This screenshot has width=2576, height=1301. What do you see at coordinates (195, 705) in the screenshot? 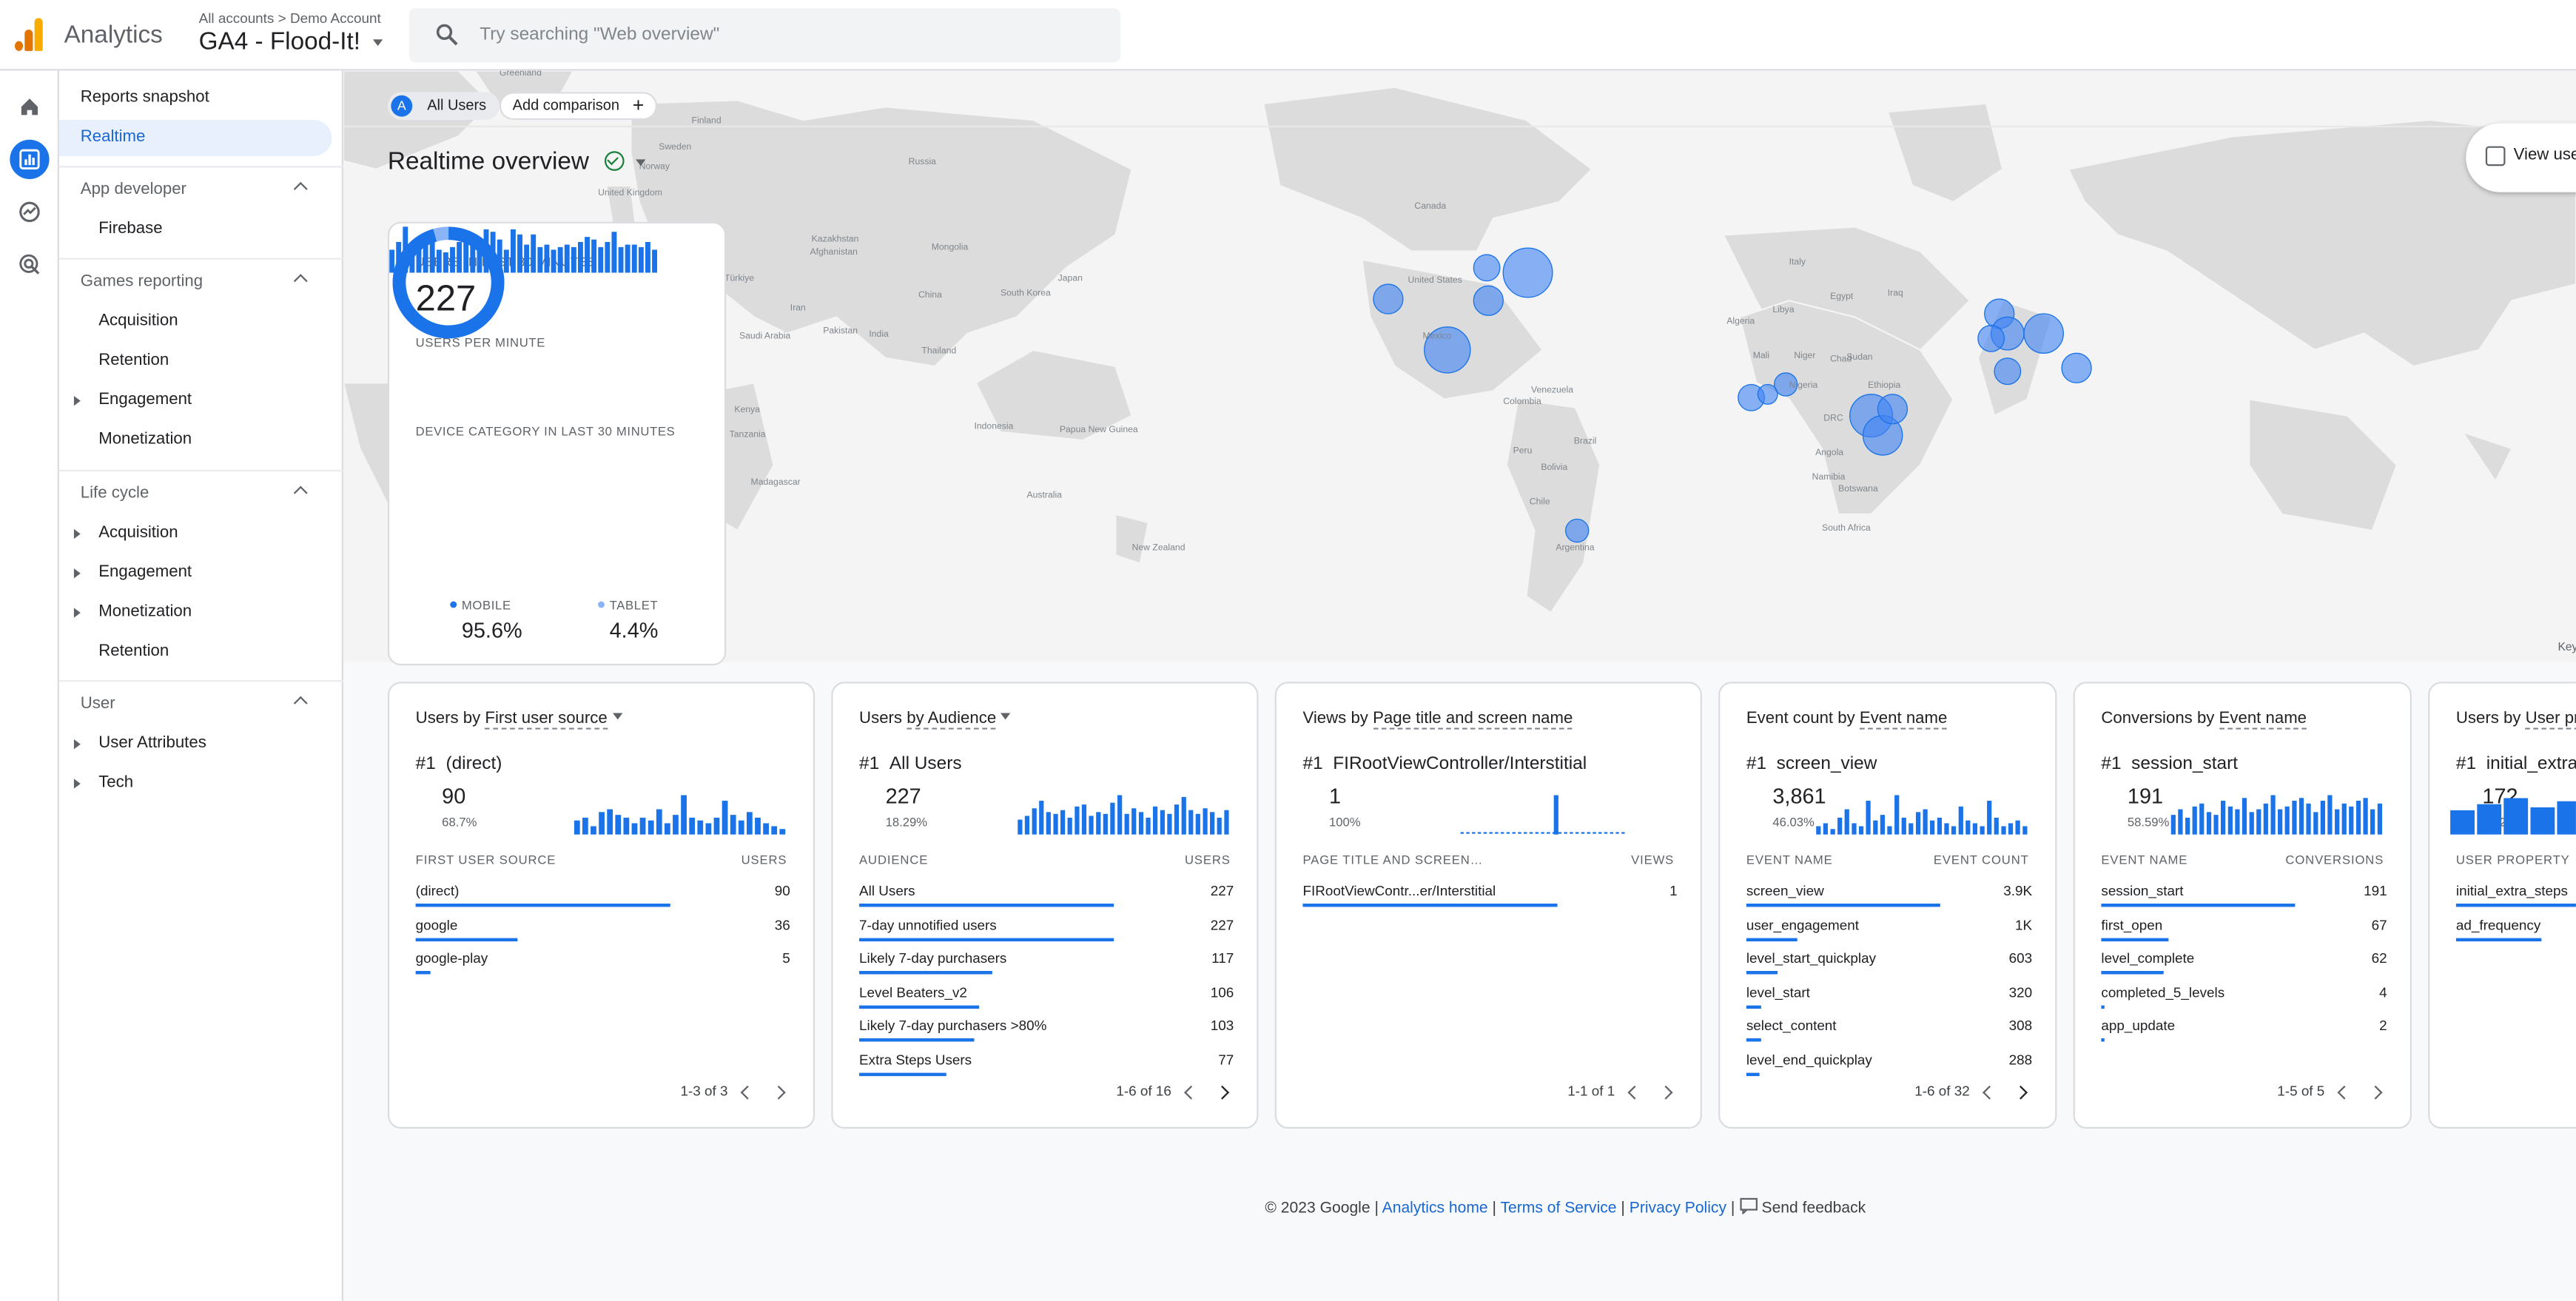
I see `sidebar-section-user: User` at bounding box center [195, 705].